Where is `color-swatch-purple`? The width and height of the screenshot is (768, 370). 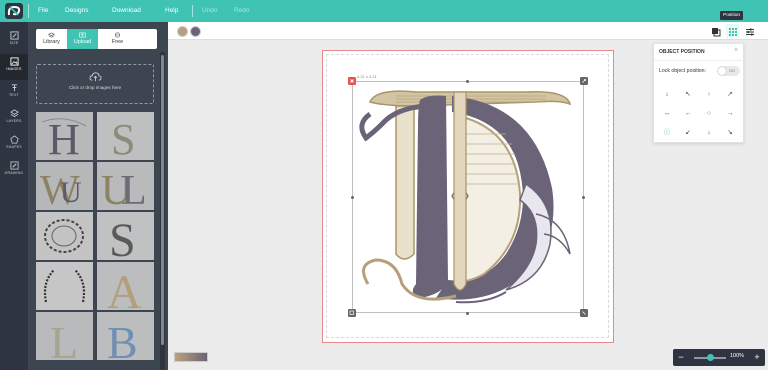 color-swatch-purple is located at coordinates (195, 31).